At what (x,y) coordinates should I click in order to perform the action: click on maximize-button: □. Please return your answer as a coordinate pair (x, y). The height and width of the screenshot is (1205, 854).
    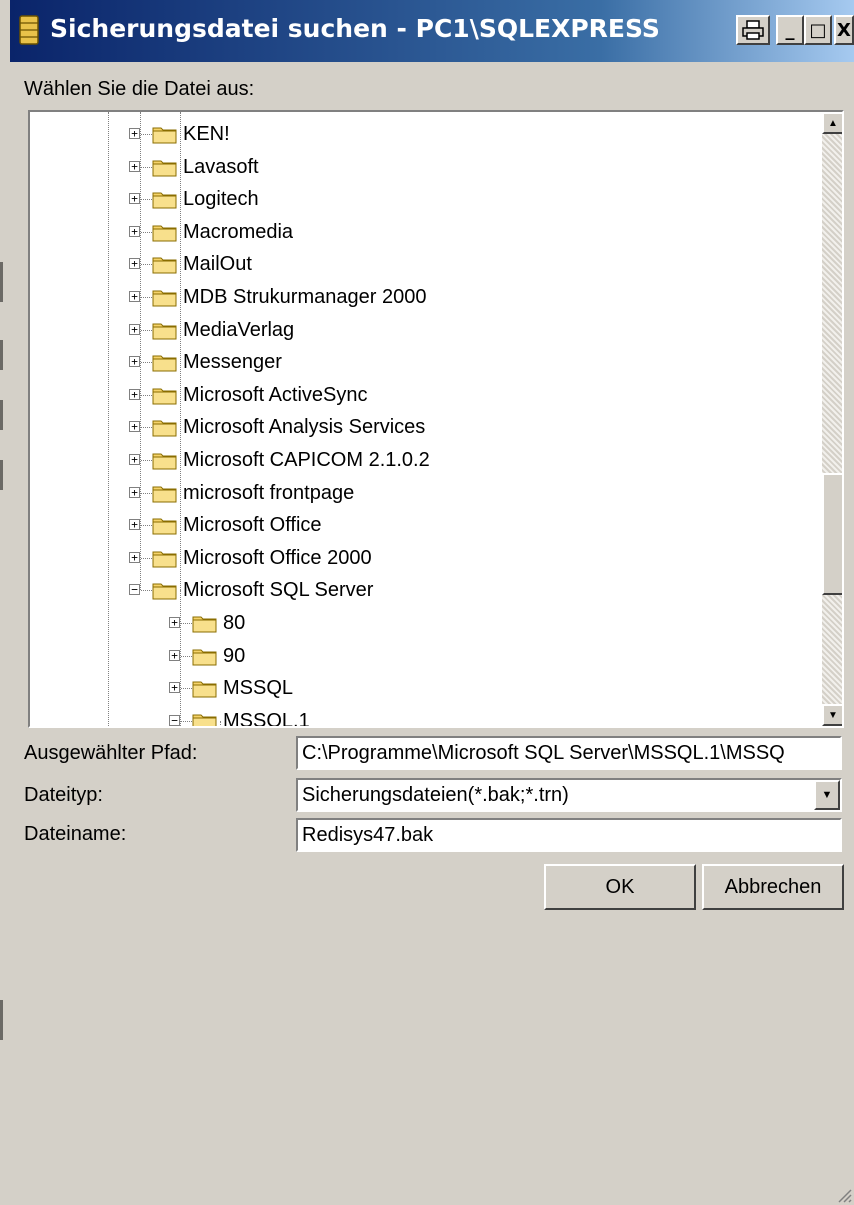
    Looking at the image, I should click on (818, 30).